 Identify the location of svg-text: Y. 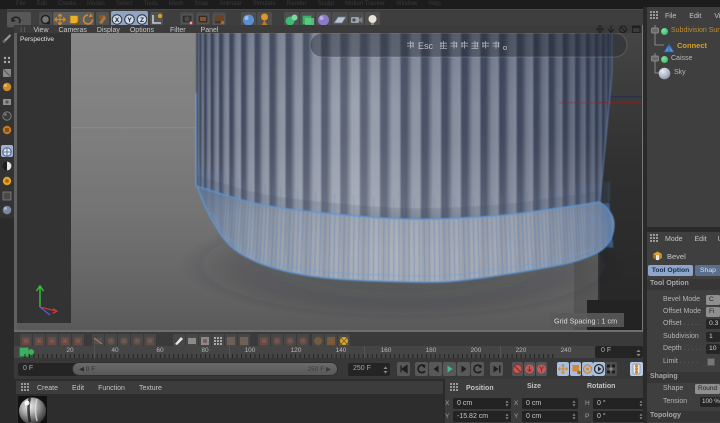
(129, 20).